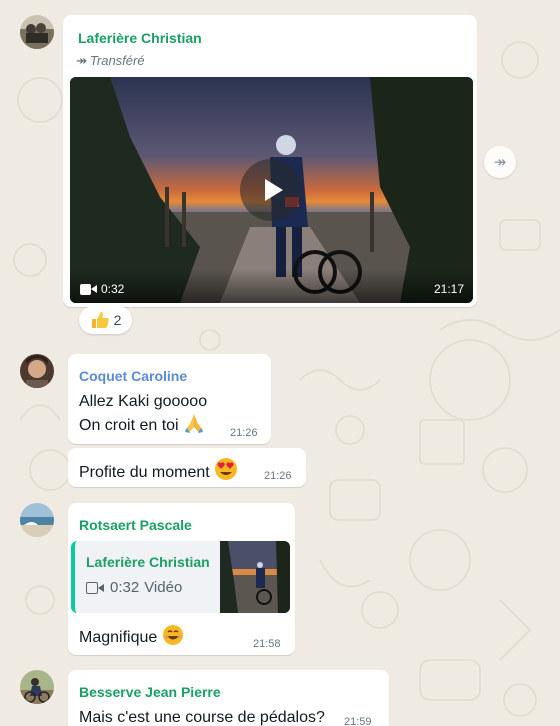 The height and width of the screenshot is (726, 560). I want to click on sender-name: Rotsaert Pascale, so click(135, 525).